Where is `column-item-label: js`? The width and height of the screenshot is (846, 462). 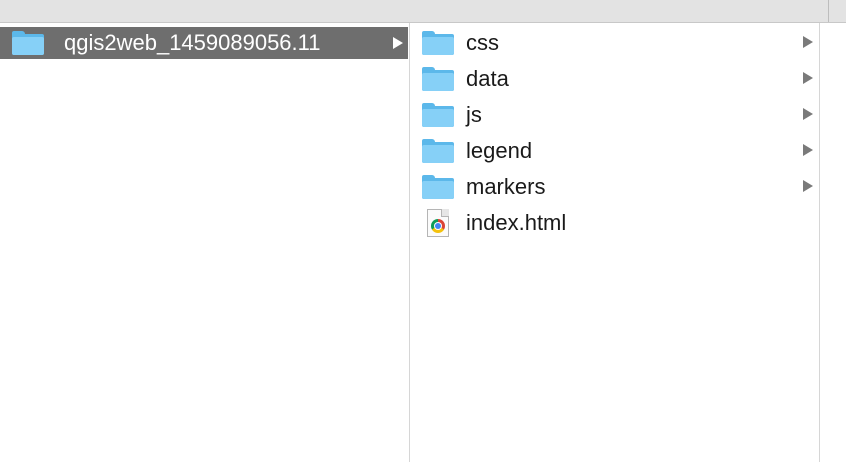
column-item-label: js is located at coordinates (474, 114).